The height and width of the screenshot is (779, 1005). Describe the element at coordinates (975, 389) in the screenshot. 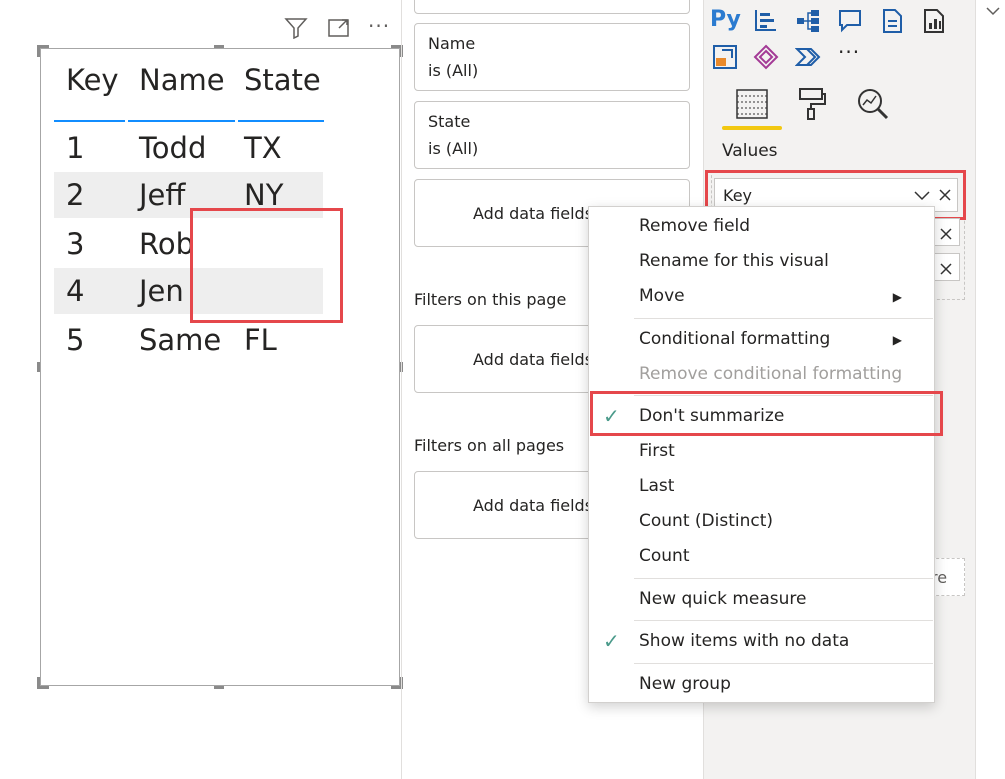

I see `viz-pane-right-border` at that location.